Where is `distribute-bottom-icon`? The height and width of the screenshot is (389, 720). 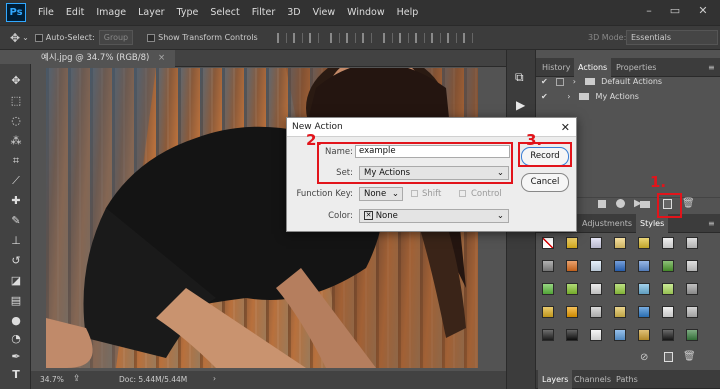 distribute-bottom-icon is located at coordinates (419, 37).